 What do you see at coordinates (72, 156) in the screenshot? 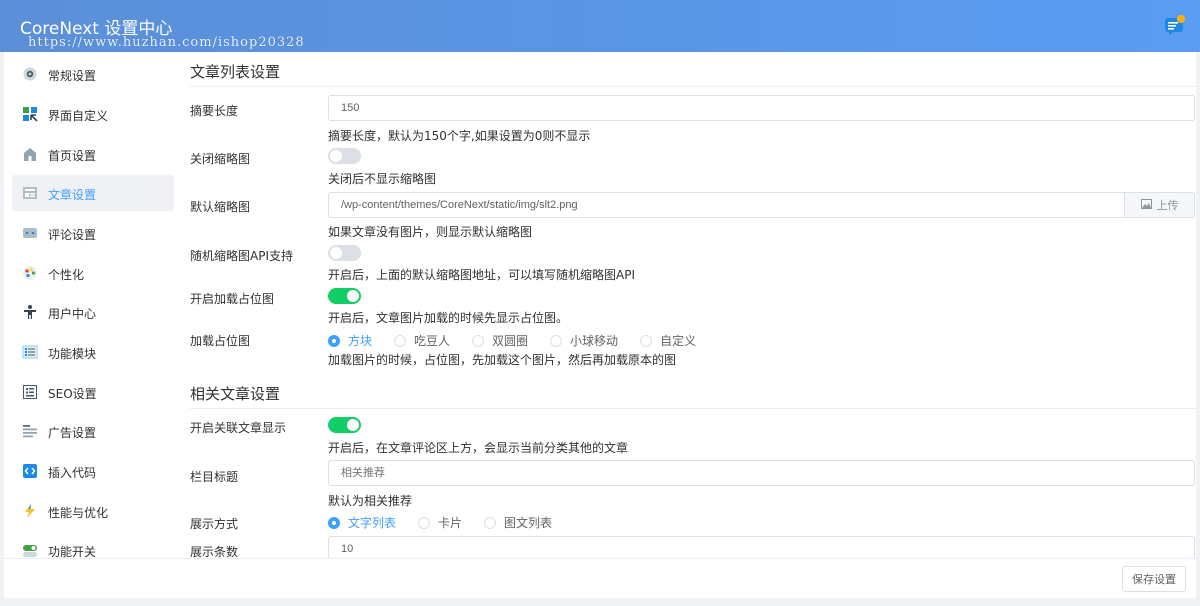
I see `sidebar-item-label: 首页设置` at bounding box center [72, 156].